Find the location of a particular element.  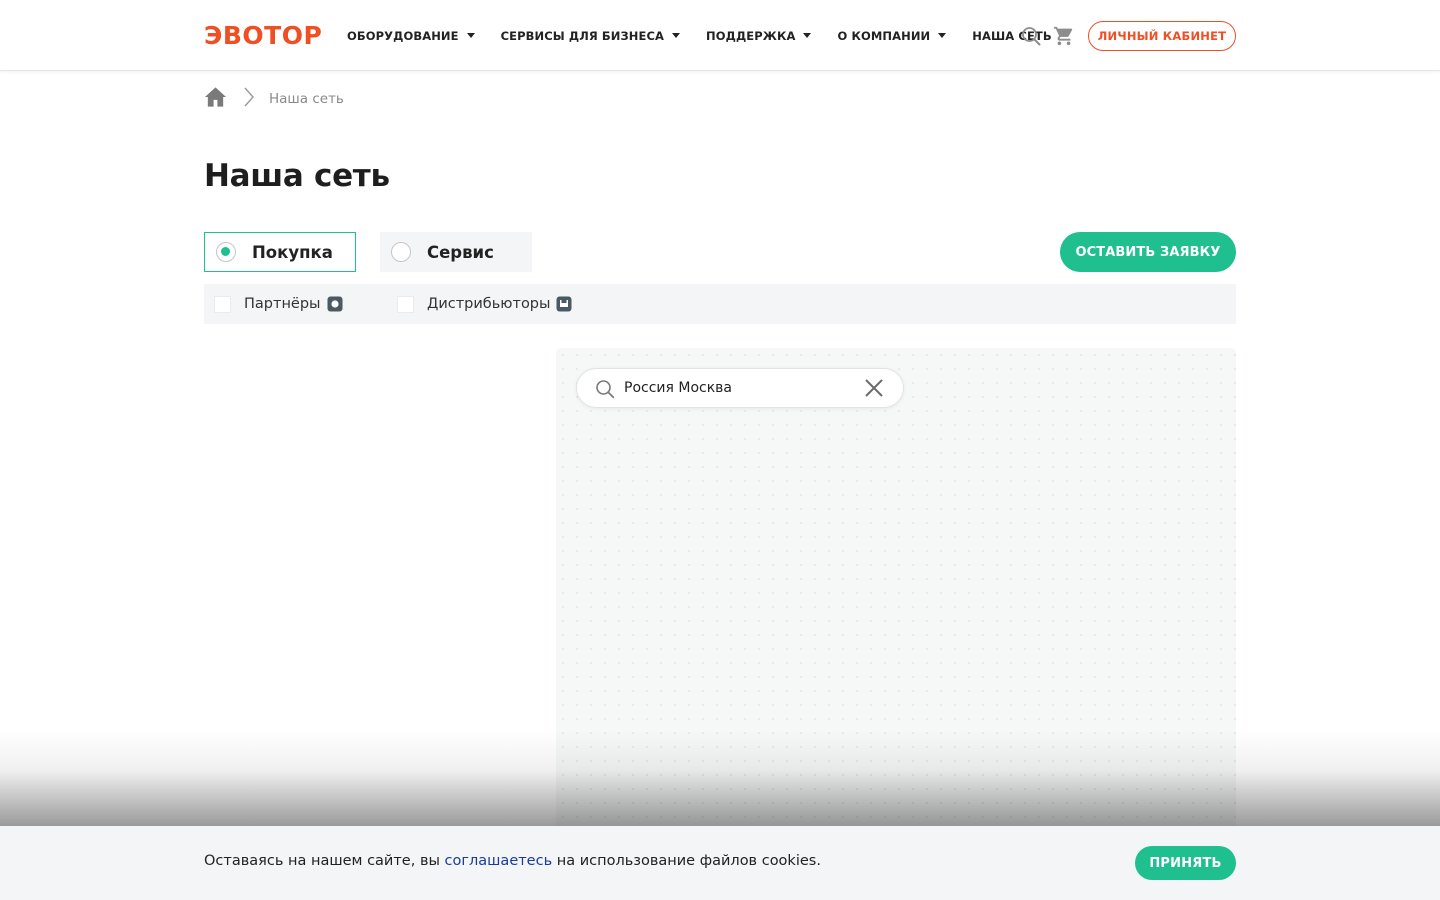

tab-service: Сервис is located at coordinates (456, 252).